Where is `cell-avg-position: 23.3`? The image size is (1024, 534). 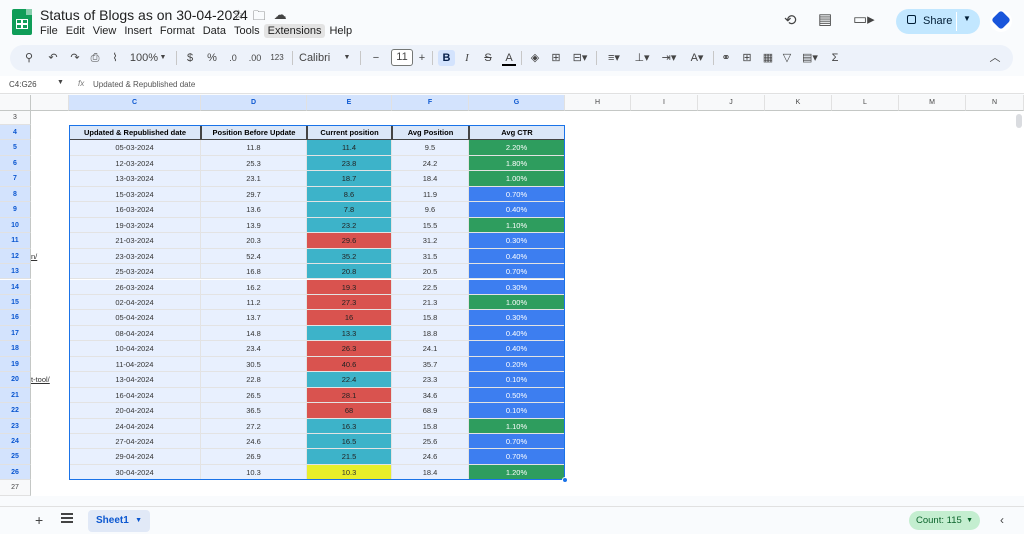 cell-avg-position: 23.3 is located at coordinates (430, 380).